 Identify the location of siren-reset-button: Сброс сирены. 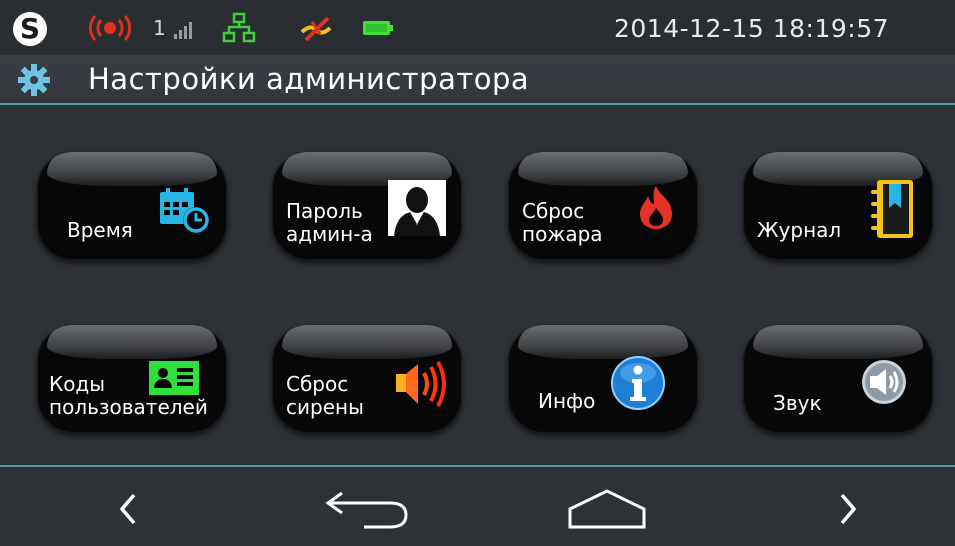
(367, 379).